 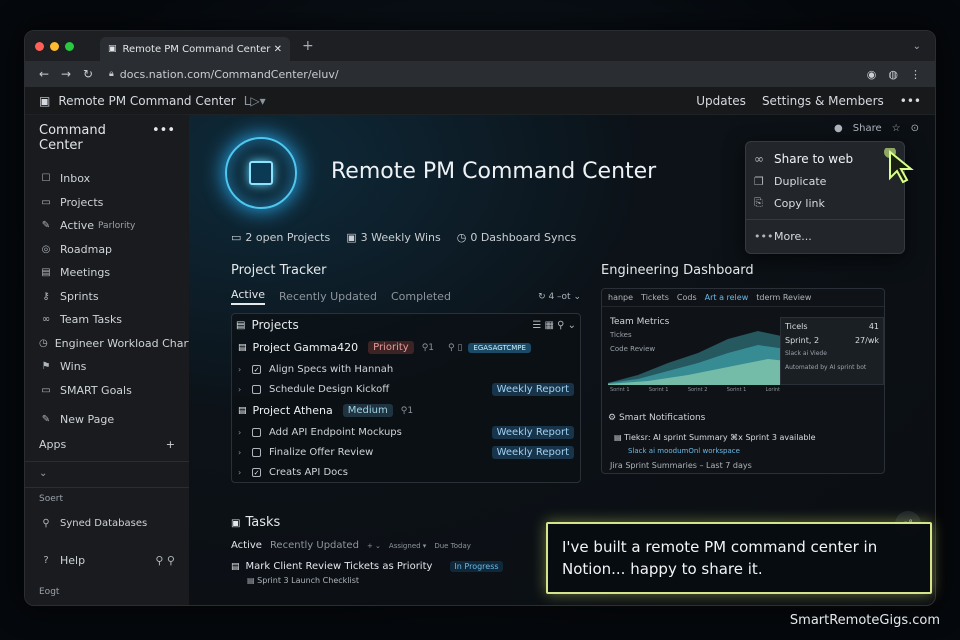 I want to click on new-page-button: ✎ New Page, so click(x=107, y=420).